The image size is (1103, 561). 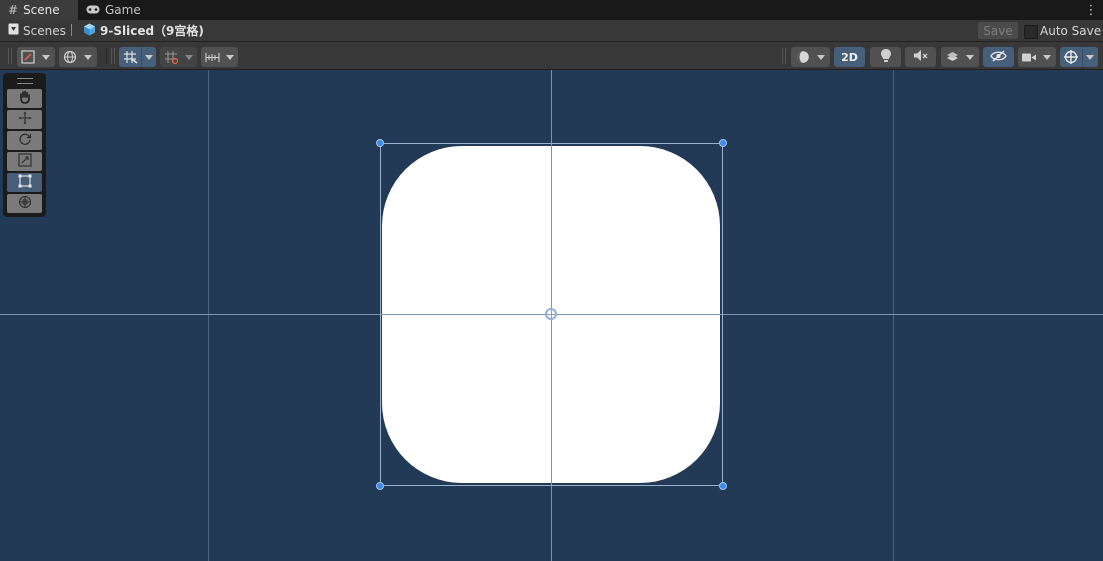 What do you see at coordinates (1071, 31) in the screenshot?
I see `auto-save-label: Auto Save` at bounding box center [1071, 31].